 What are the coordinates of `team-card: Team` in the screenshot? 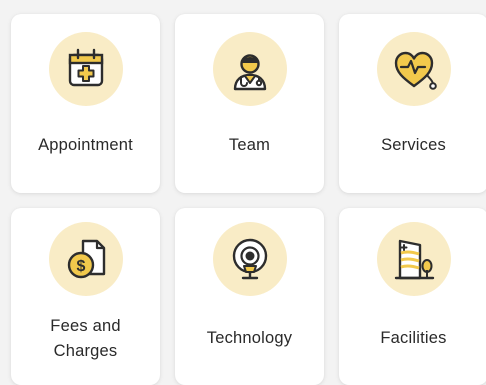 It's located at (249, 103).